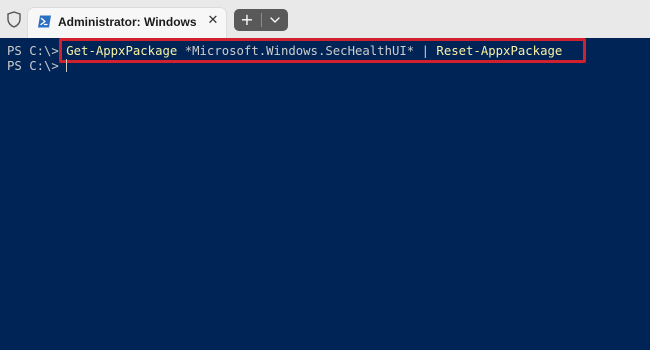  What do you see at coordinates (213, 21) in the screenshot?
I see `close-tab-button: ✕` at bounding box center [213, 21].